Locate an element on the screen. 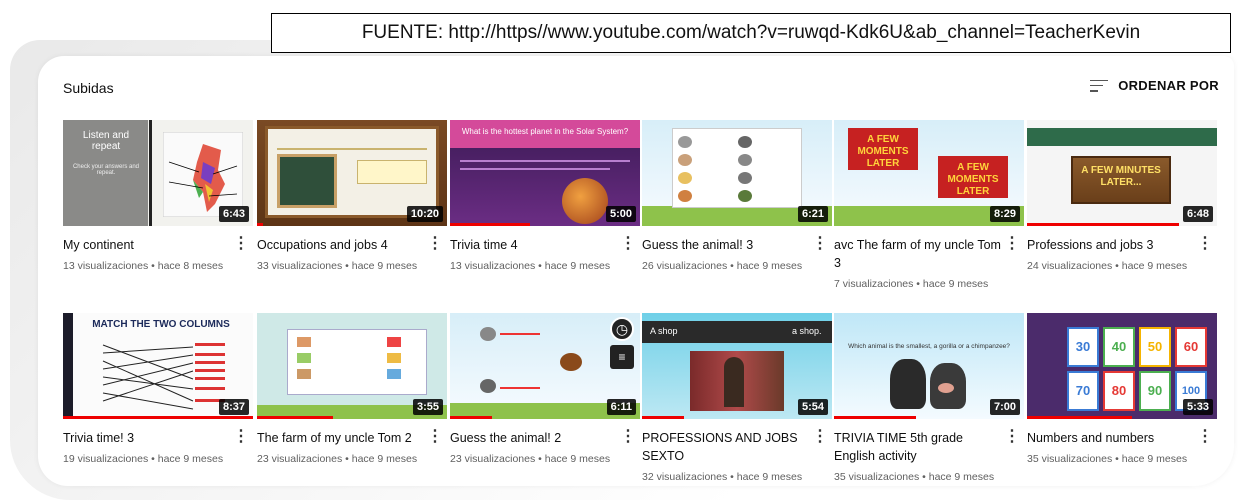 The width and height of the screenshot is (1247, 502). video-duration: 3:55 is located at coordinates (427, 407).